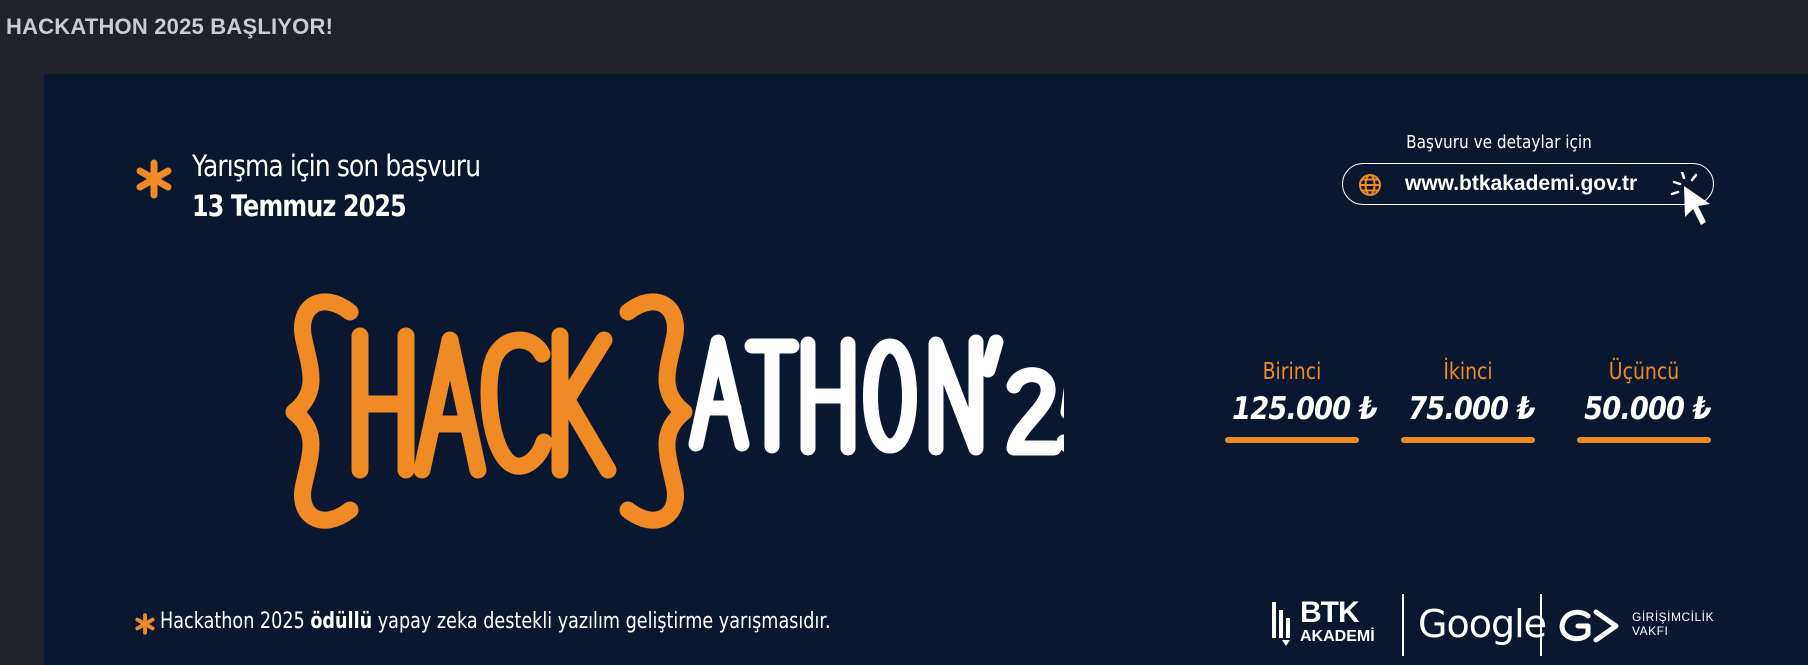  What do you see at coordinates (1650, 631) in the screenshot?
I see `gv-line2: VAKFI` at bounding box center [1650, 631].